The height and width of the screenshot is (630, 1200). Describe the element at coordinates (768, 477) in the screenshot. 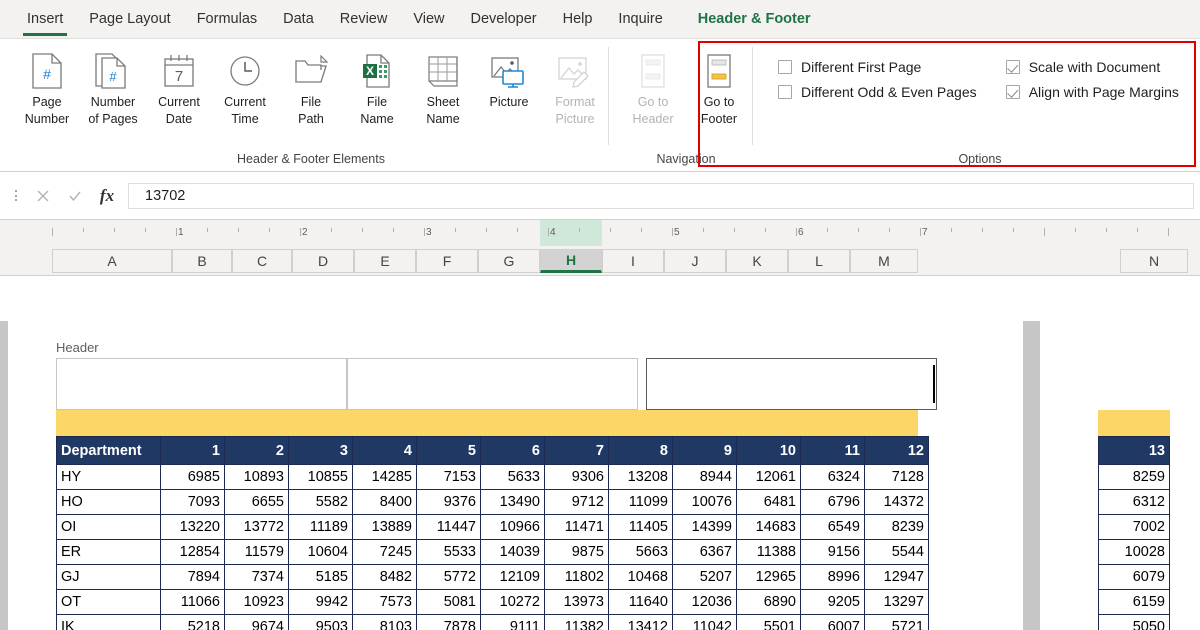

I see `cell-value: 12061` at that location.